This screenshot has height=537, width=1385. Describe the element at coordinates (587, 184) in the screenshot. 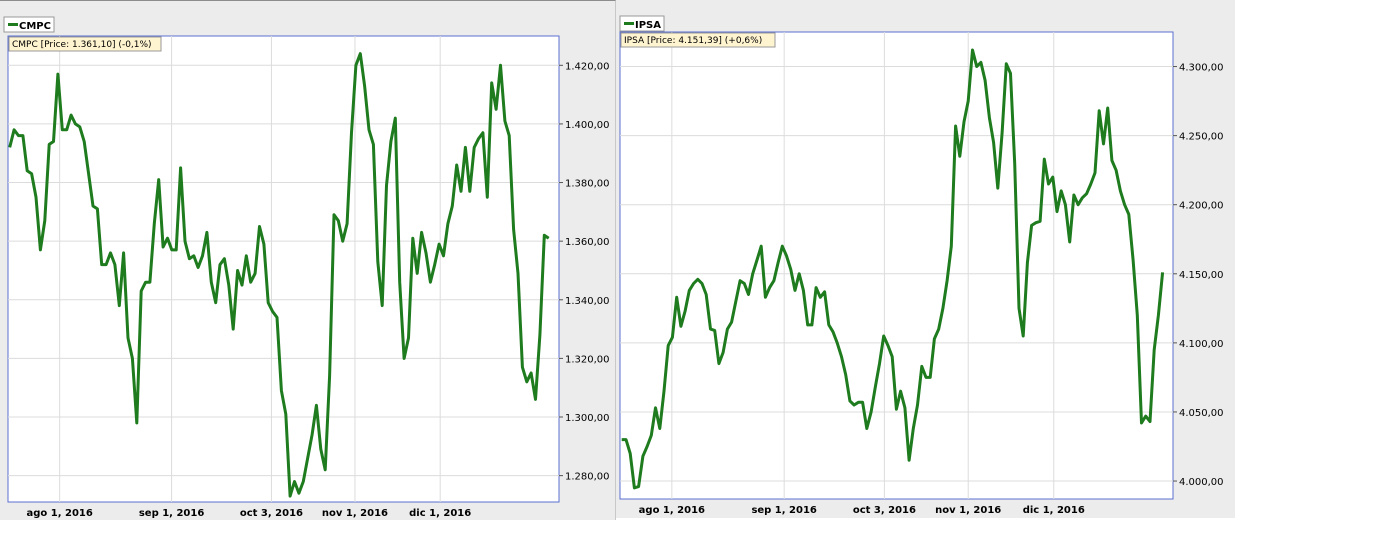

I see `y-tick-label: 1.380,00` at that location.